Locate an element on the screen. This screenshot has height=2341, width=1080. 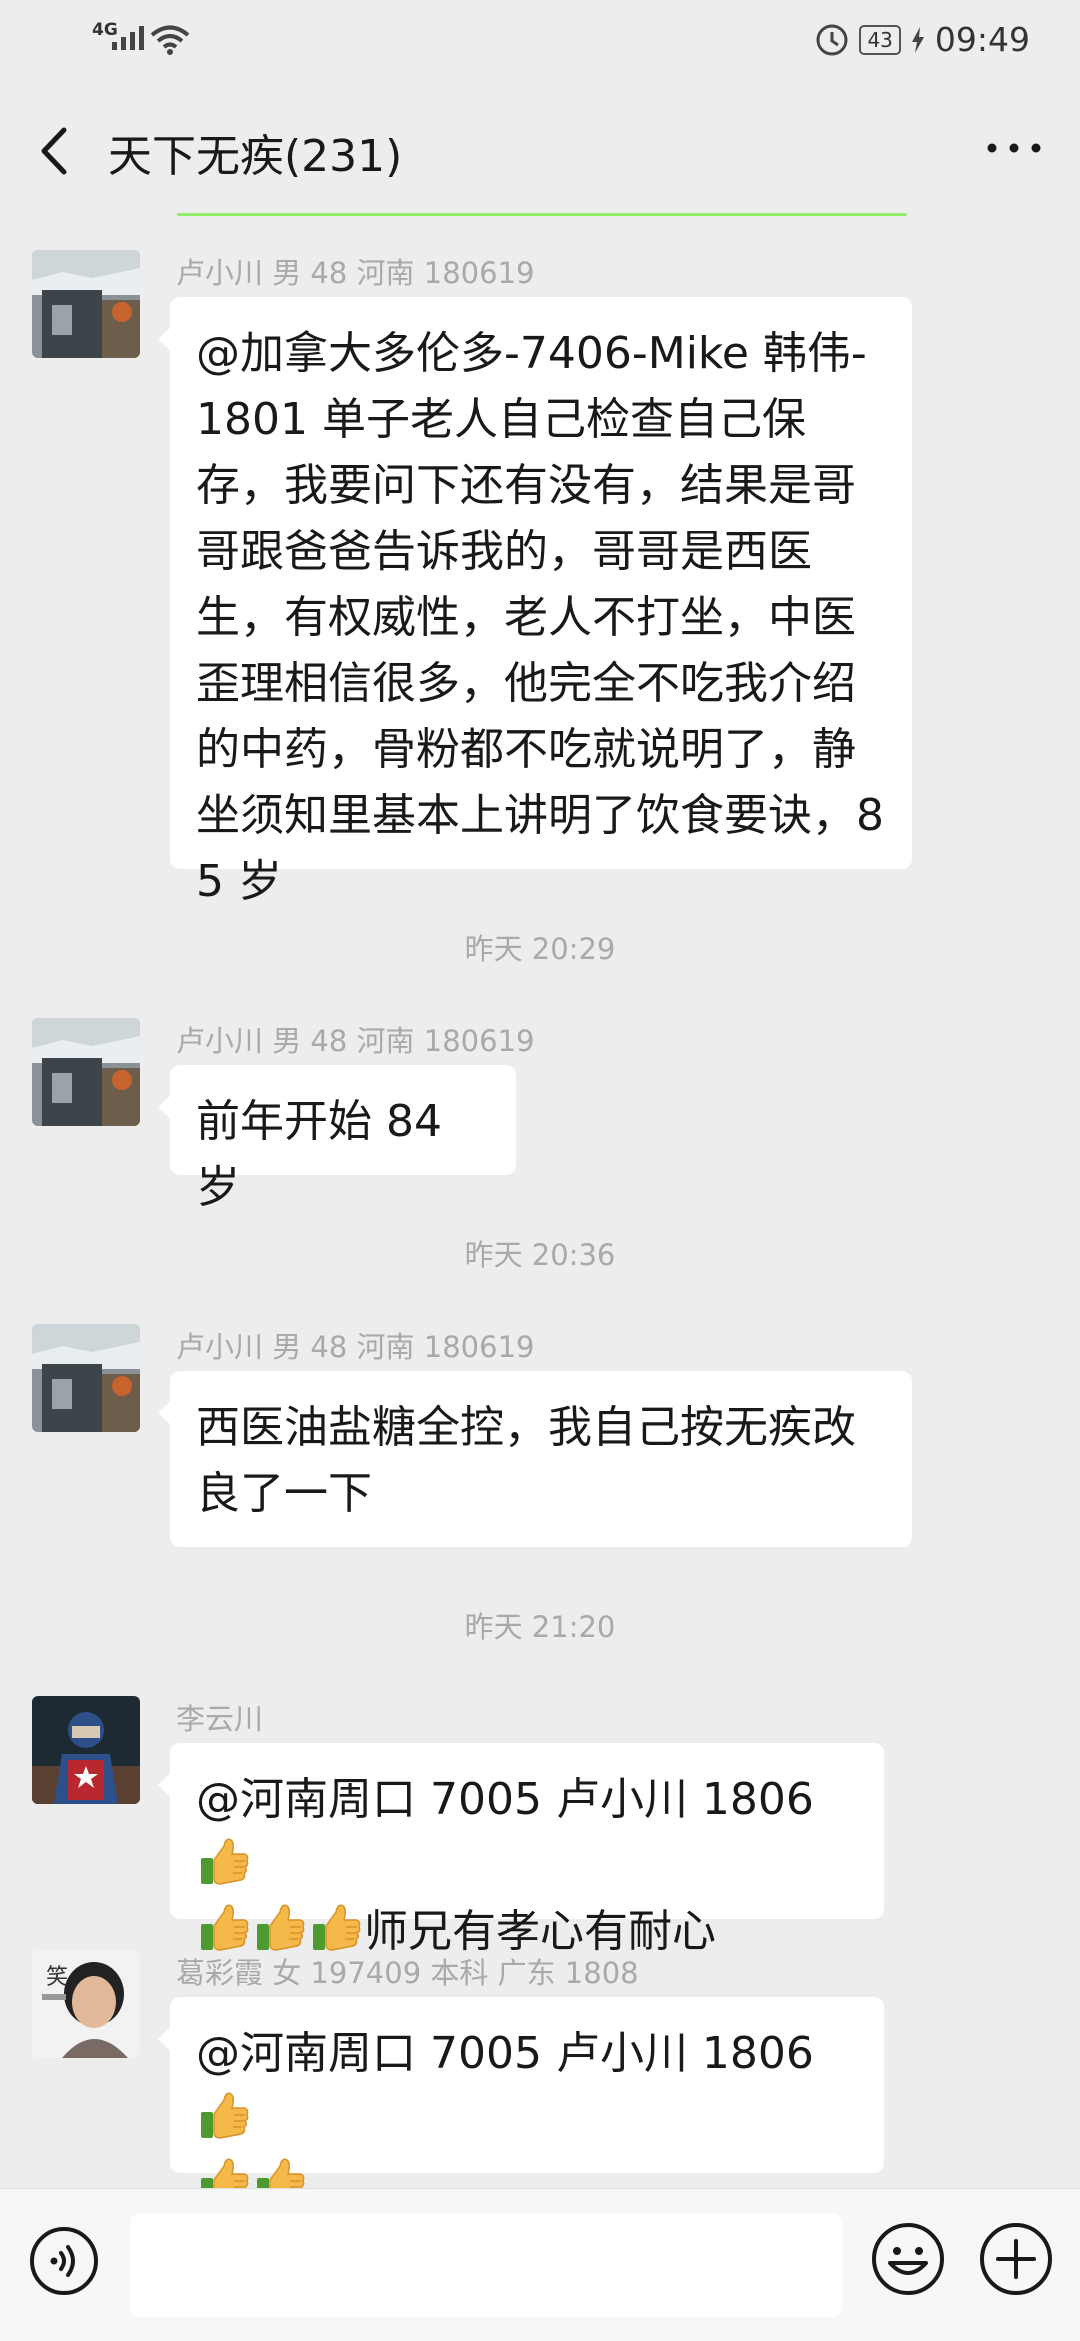
status-time: 09:49 is located at coordinates (982, 39).